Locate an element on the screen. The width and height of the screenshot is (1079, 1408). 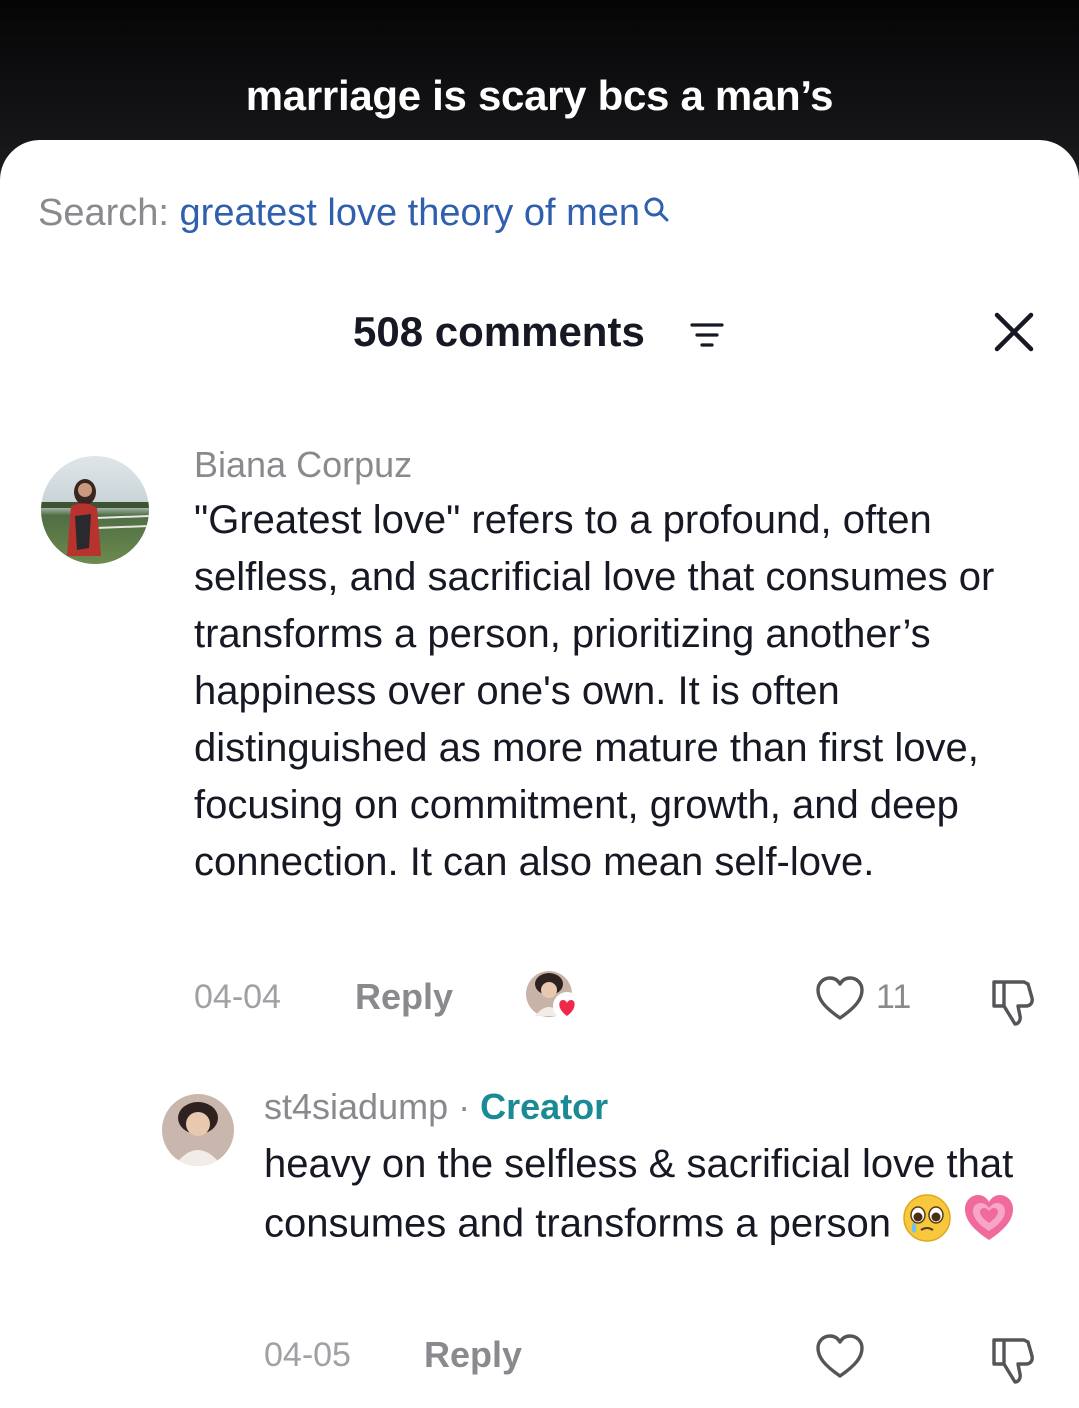
reply-like-button is located at coordinates (840, 1357).